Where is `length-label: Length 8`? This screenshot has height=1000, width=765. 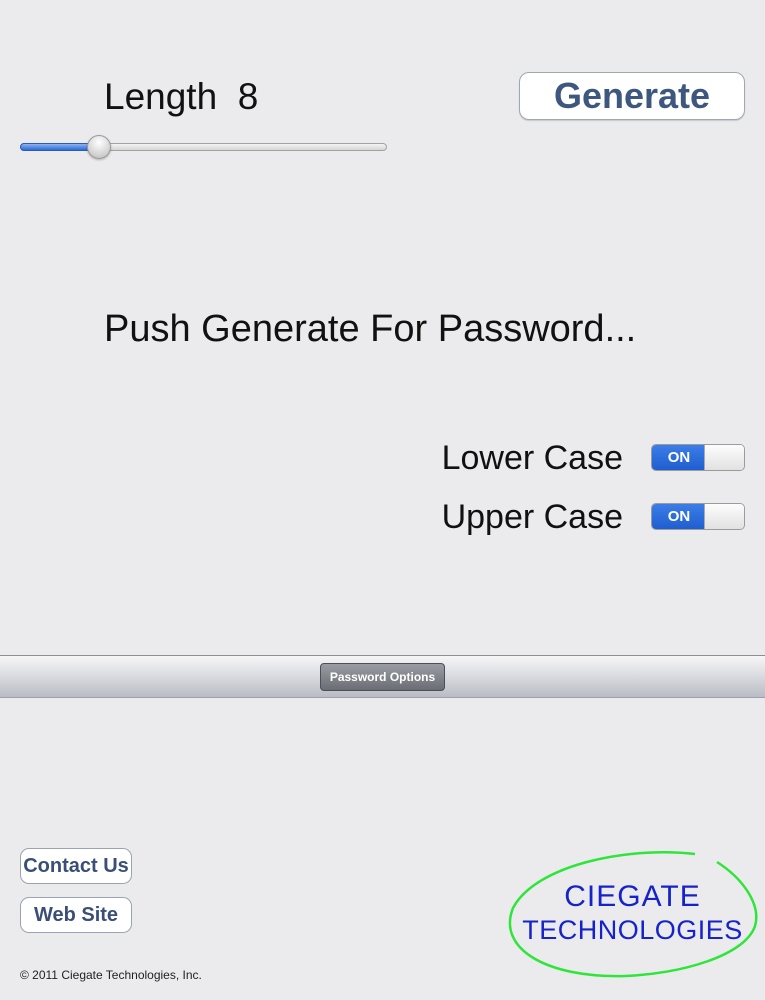
length-label: Length 8 is located at coordinates (181, 97).